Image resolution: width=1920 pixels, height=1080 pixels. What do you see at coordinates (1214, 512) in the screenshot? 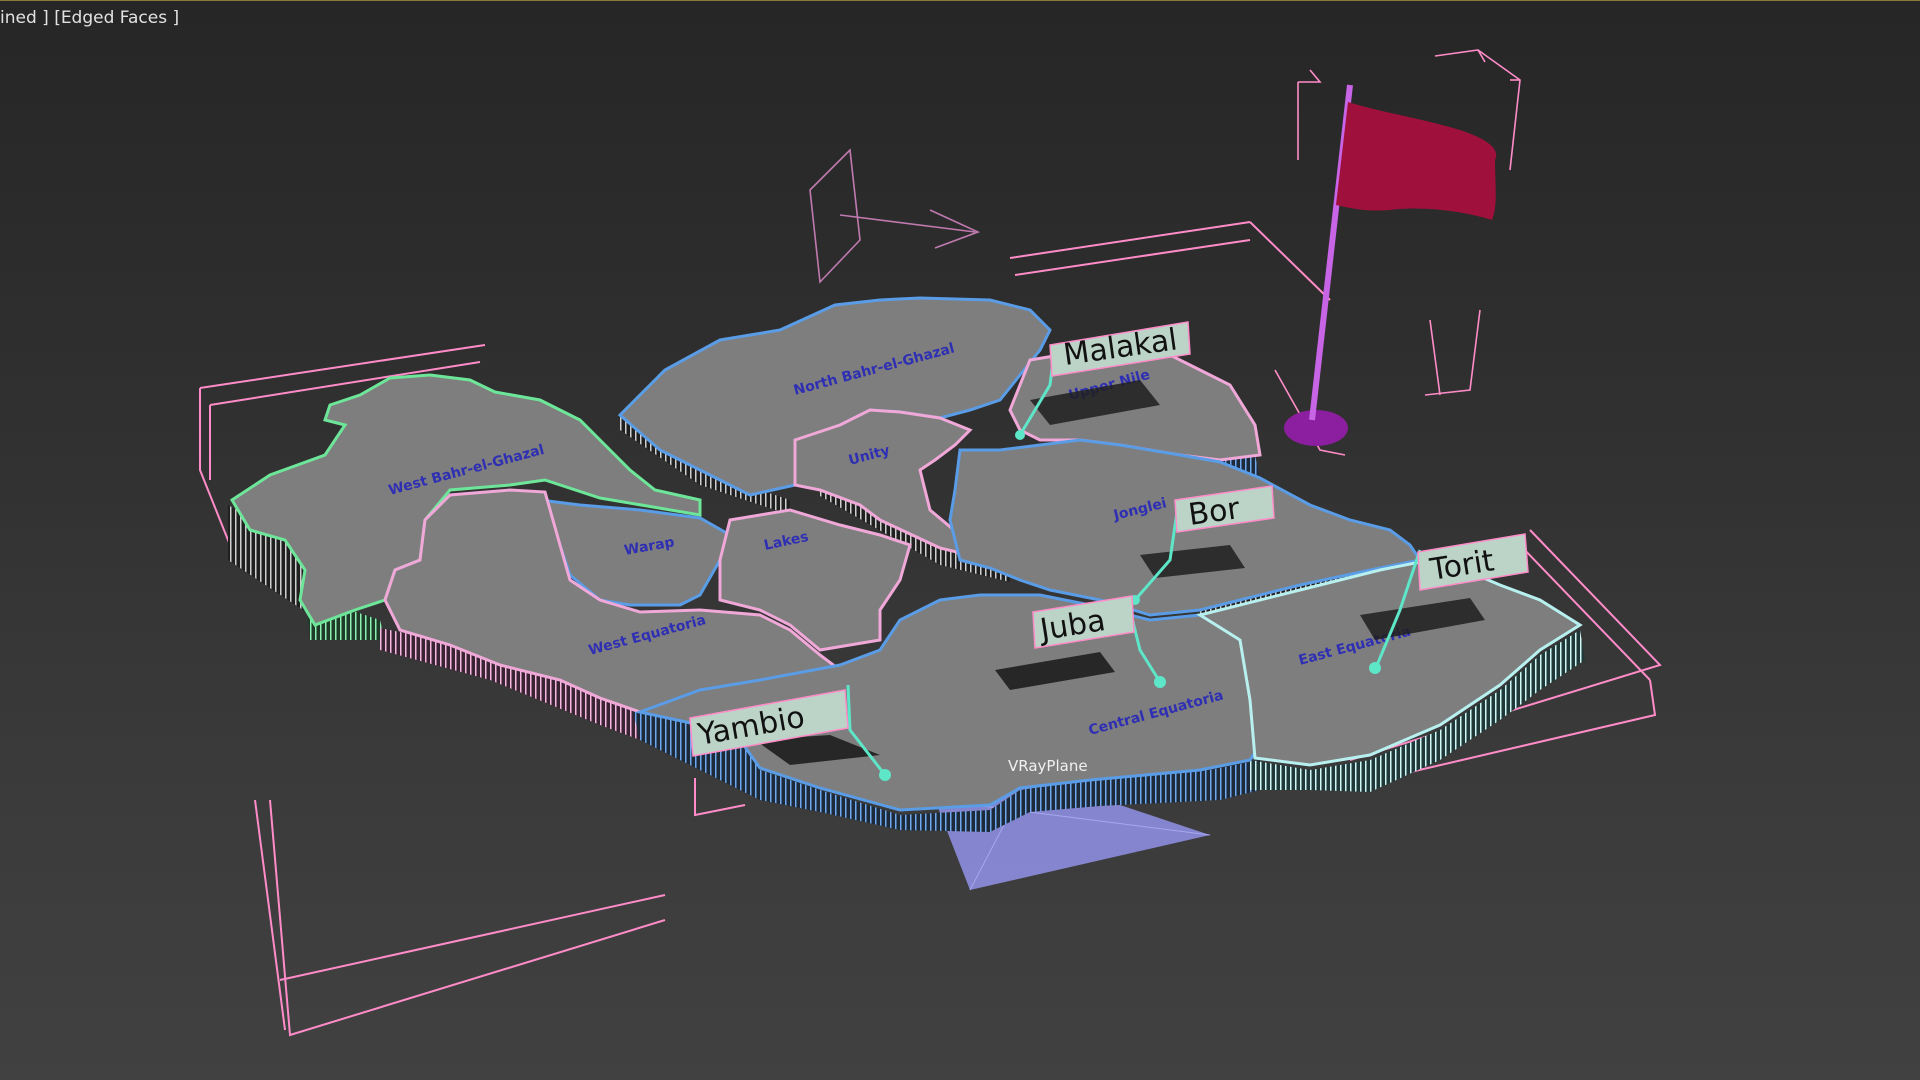
I see `city-label-bor: Bor` at bounding box center [1214, 512].